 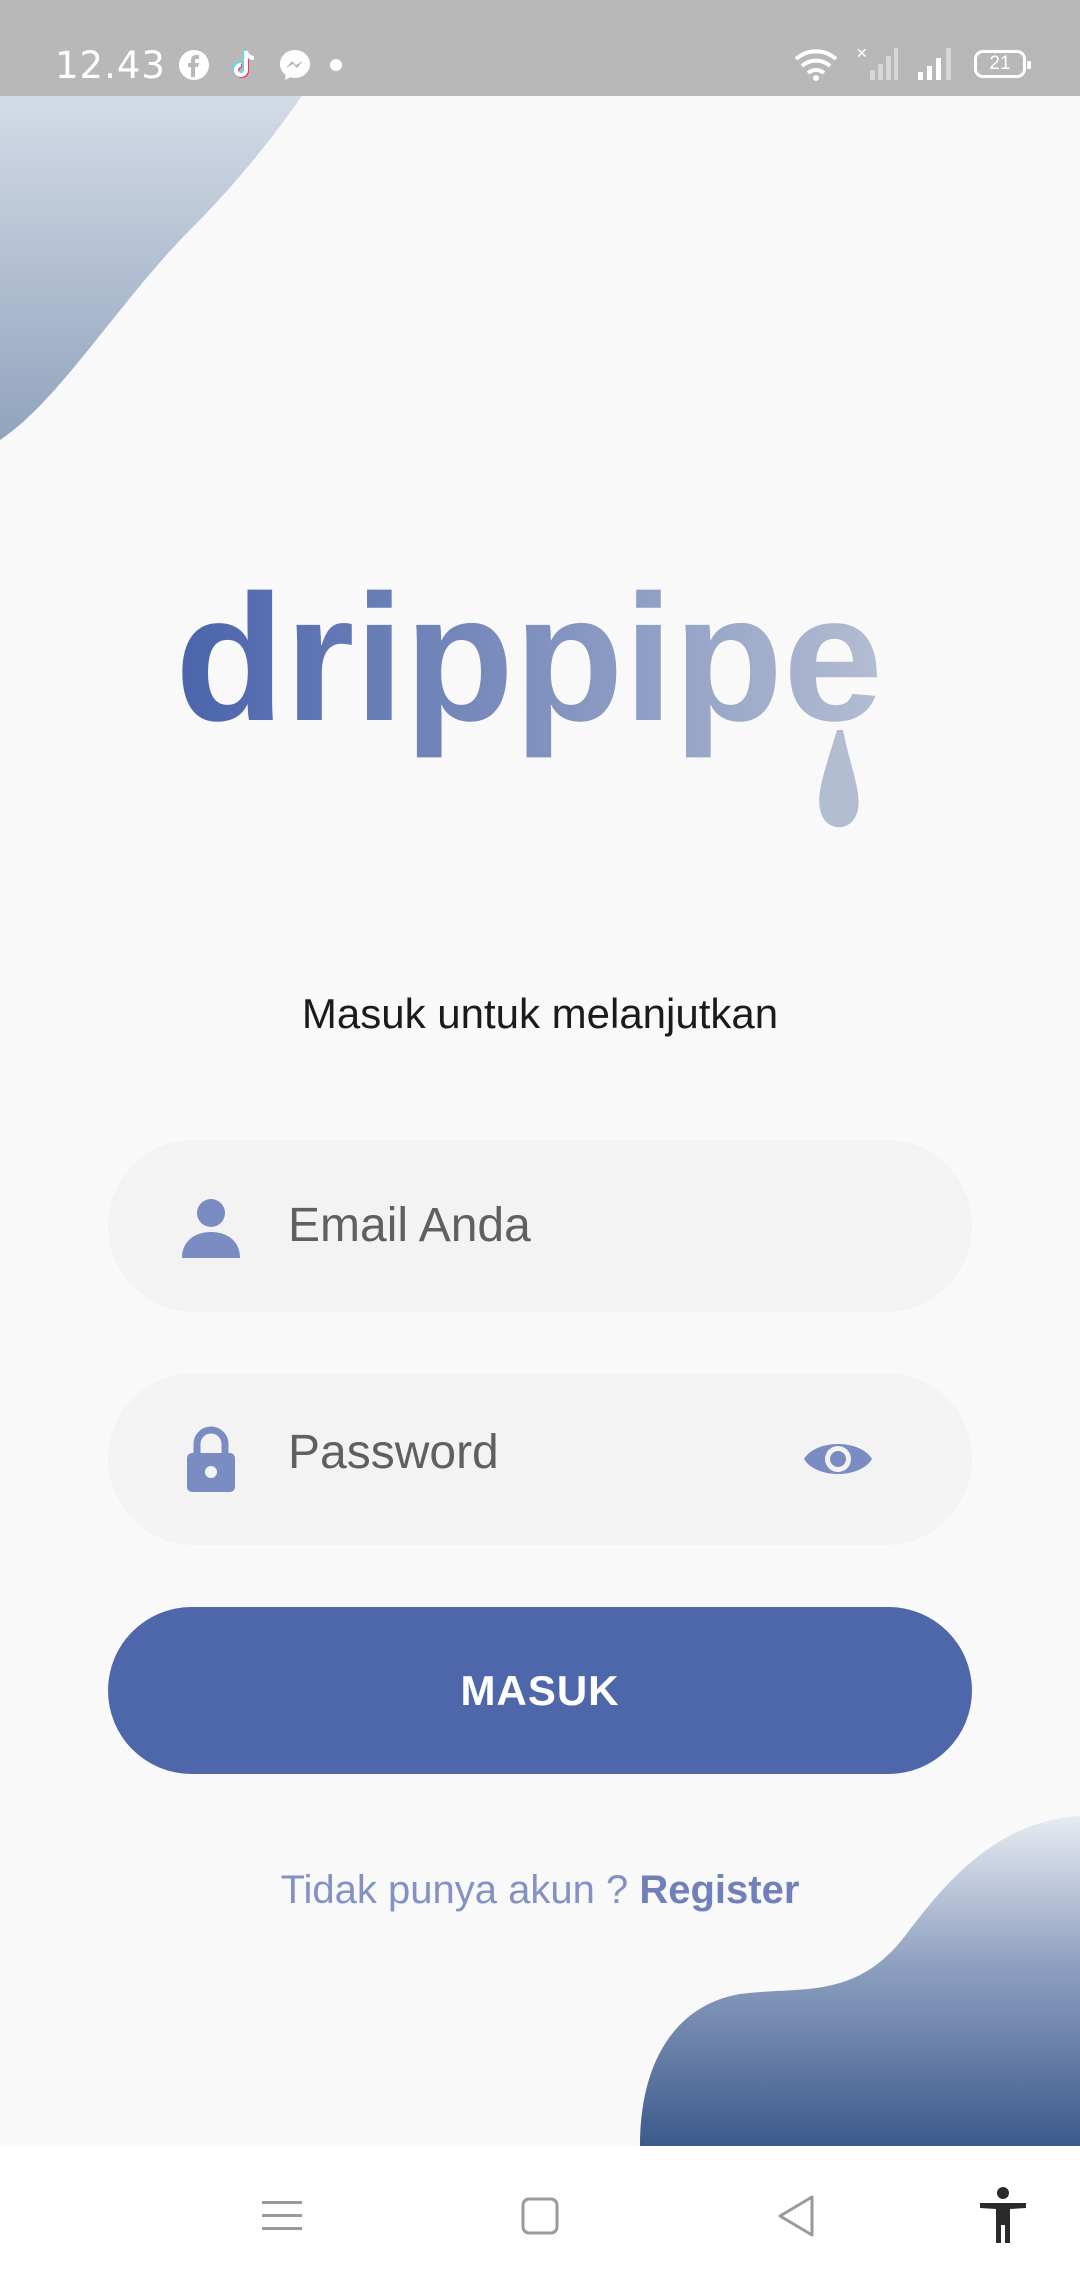 I want to click on accessibility-icon, so click(x=1003, y=2215).